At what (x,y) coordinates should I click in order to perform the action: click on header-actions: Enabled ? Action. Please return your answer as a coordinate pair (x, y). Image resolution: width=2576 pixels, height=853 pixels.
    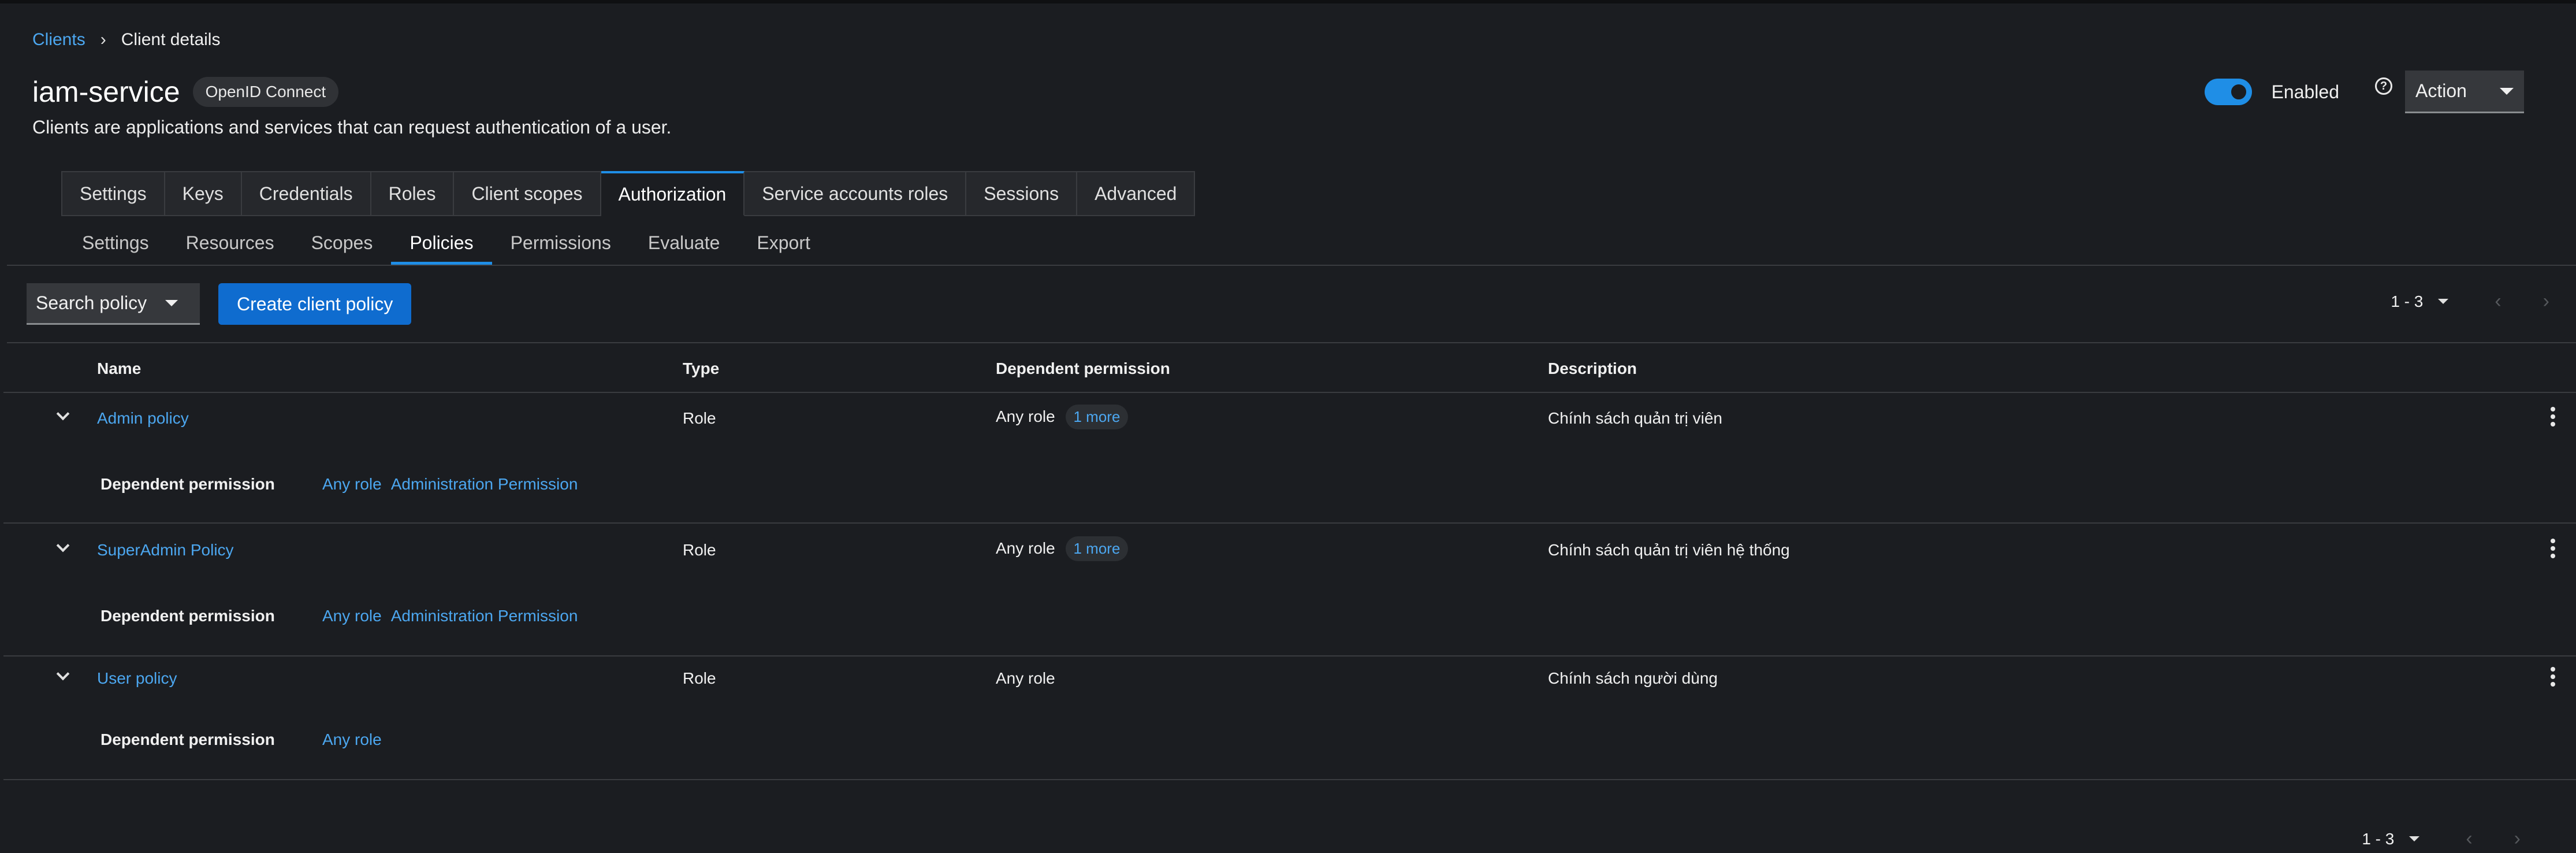
    Looking at the image, I should click on (2364, 92).